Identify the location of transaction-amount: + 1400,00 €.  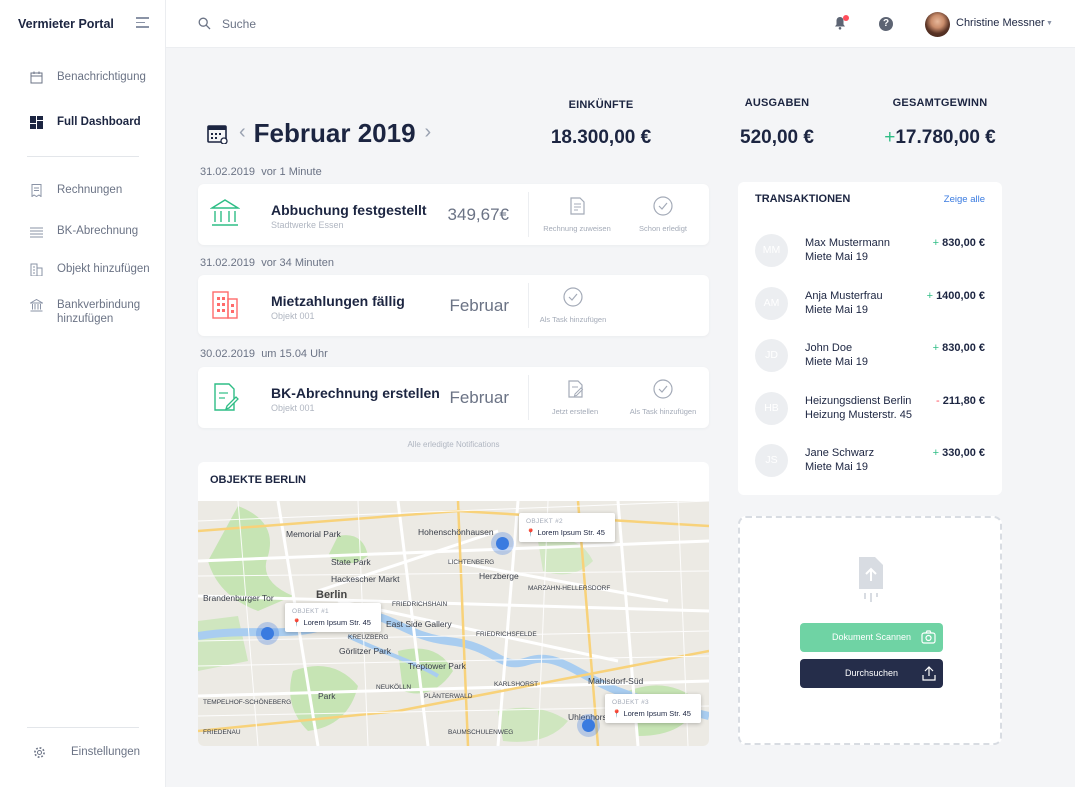
(955, 296).